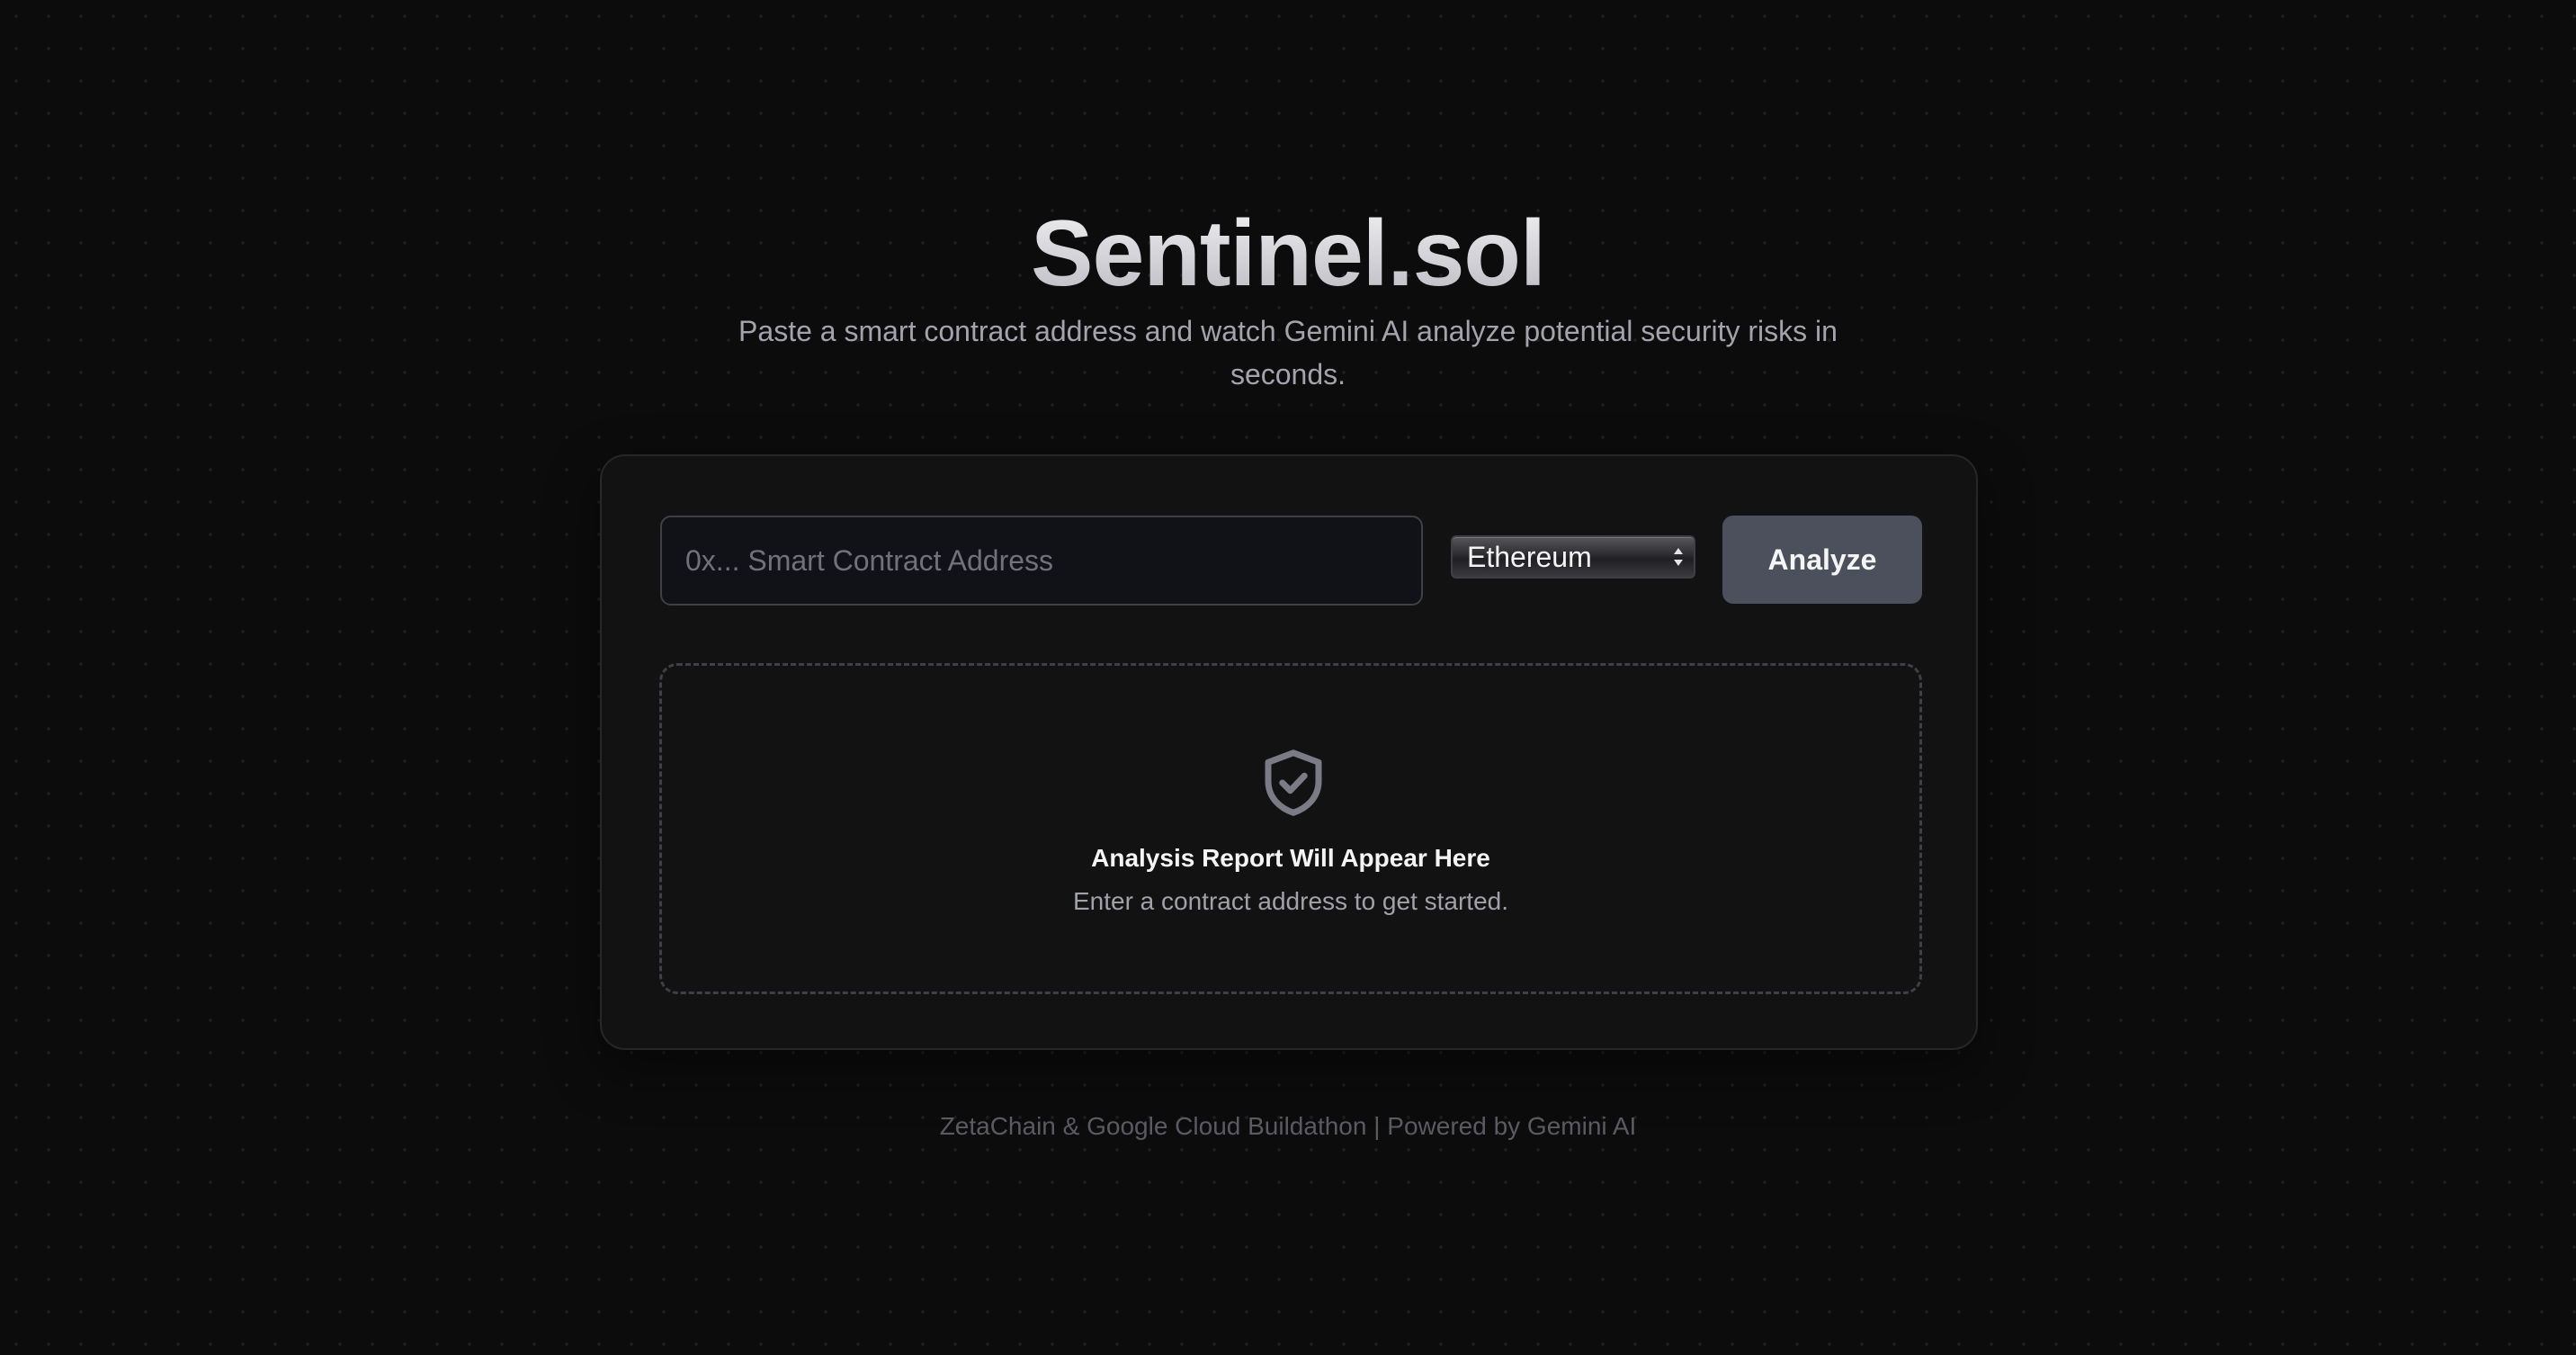 The height and width of the screenshot is (1355, 2576). Describe the element at coordinates (1293, 782) in the screenshot. I see `shield-check-icon` at that location.